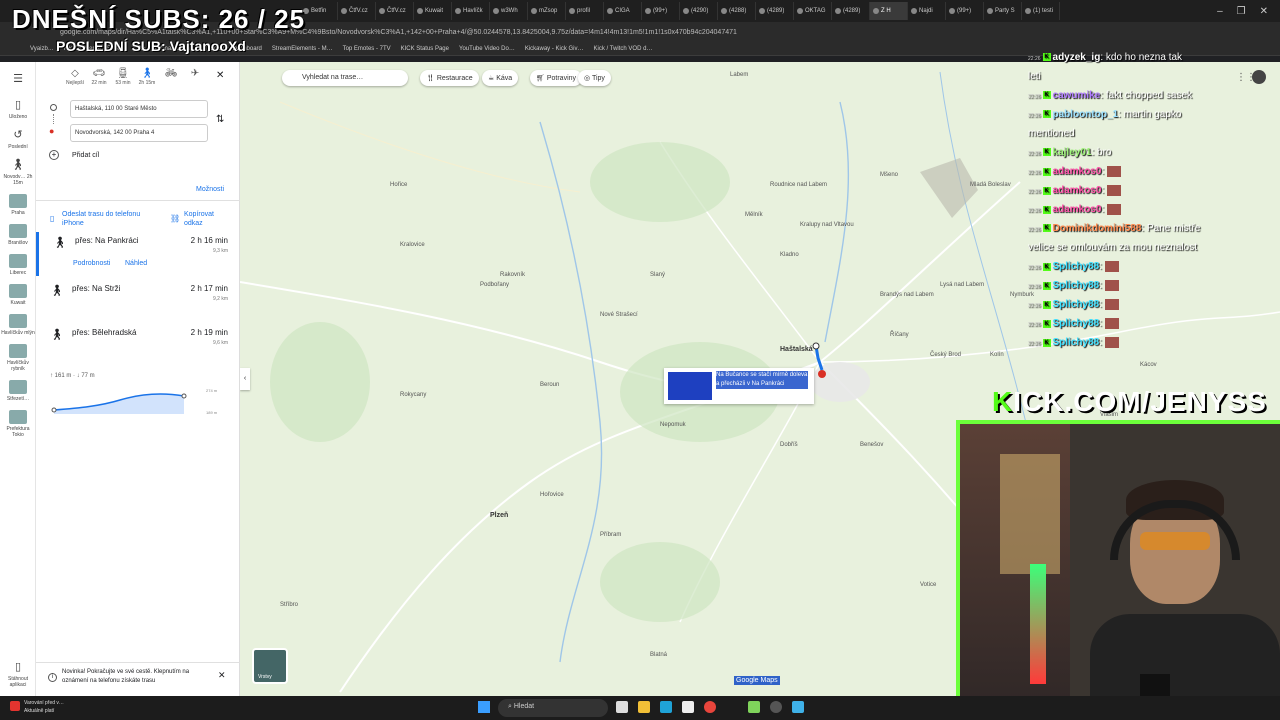  I want to click on browser-tab: Havlíčk, so click(471, 11).